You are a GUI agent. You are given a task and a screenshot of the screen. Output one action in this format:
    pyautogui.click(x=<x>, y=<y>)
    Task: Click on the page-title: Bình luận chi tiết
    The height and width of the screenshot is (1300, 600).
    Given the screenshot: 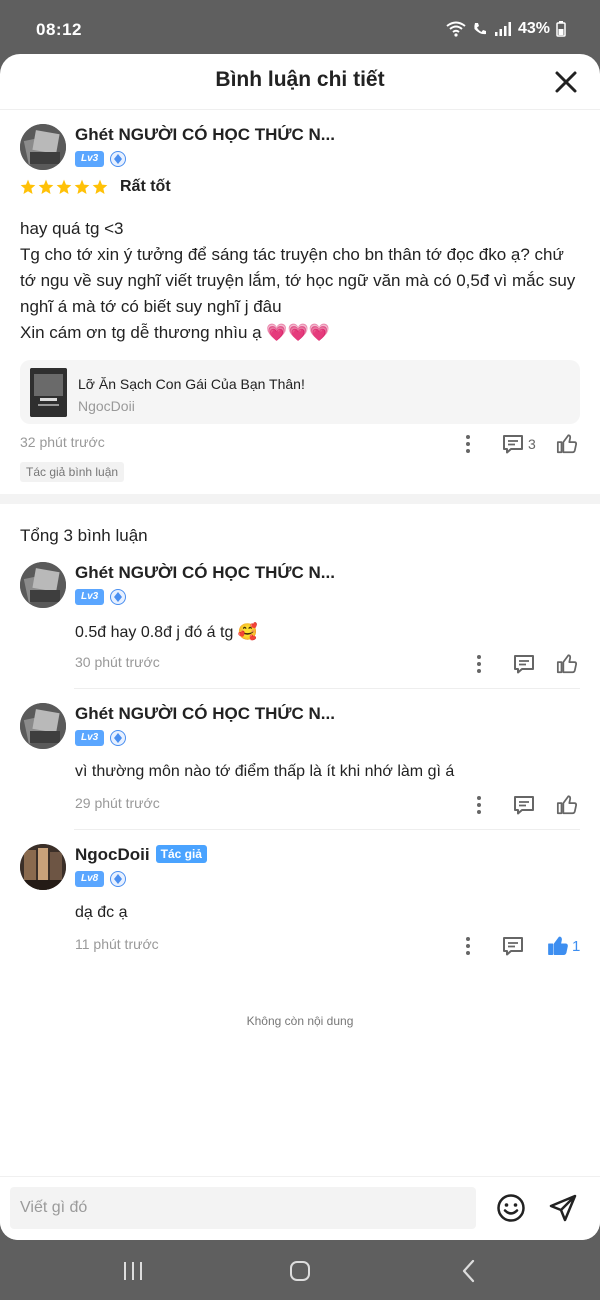 What is the action you would take?
    pyautogui.click(x=300, y=79)
    